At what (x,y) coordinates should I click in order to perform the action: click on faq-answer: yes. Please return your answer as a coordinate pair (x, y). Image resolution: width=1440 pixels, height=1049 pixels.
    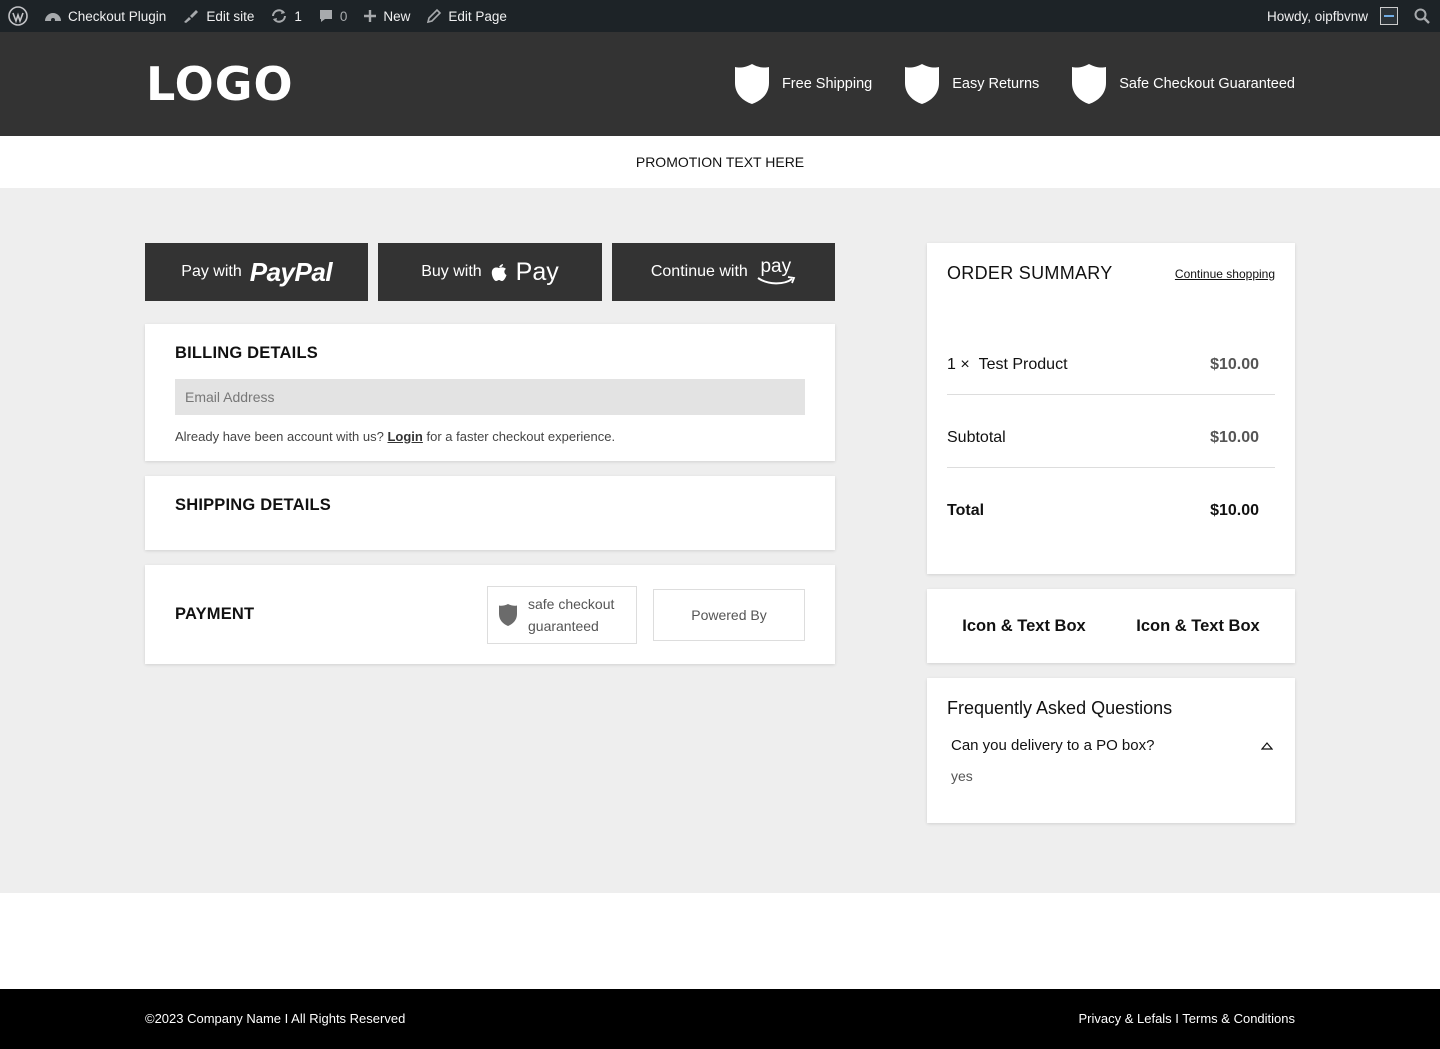
    Looking at the image, I should click on (962, 776).